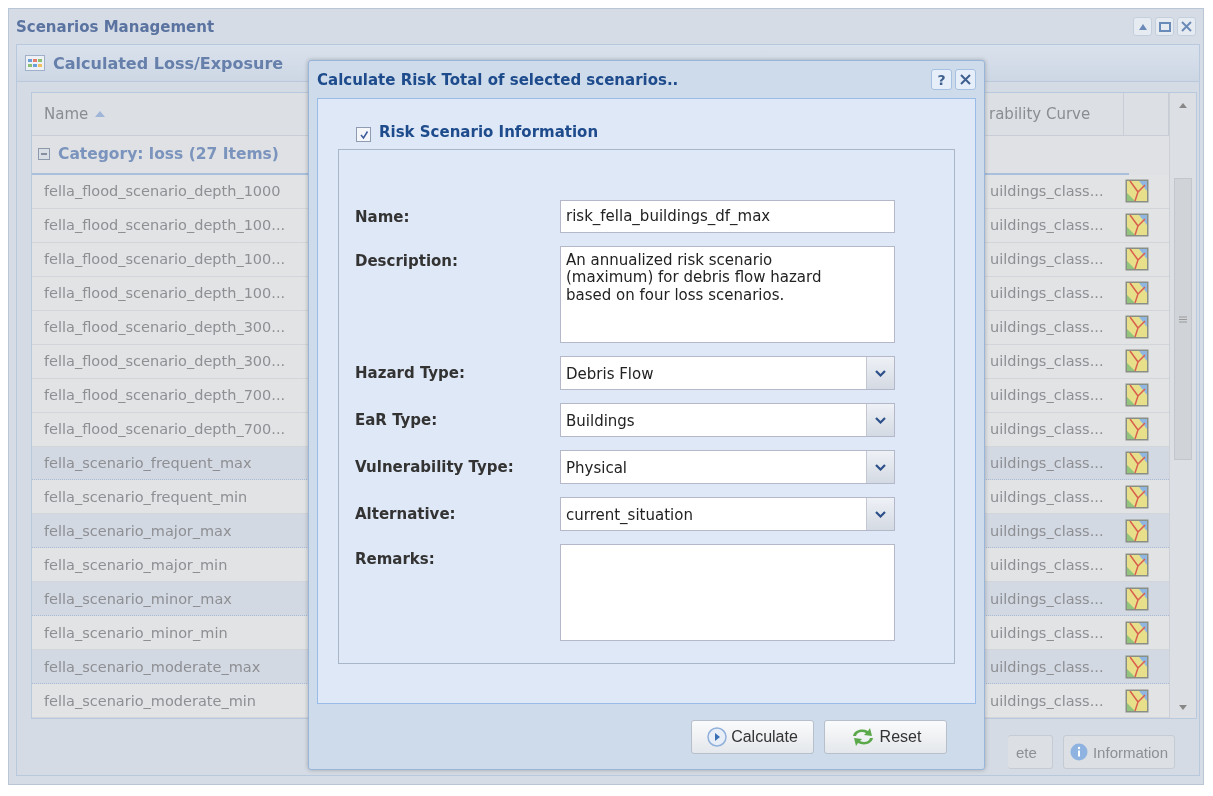 The image size is (1213, 796). Describe the element at coordinates (727, 294) in the screenshot. I see `text-area: An annualized risk scenario (maximum) for debris flow hazard based on four loss scenarios.` at that location.